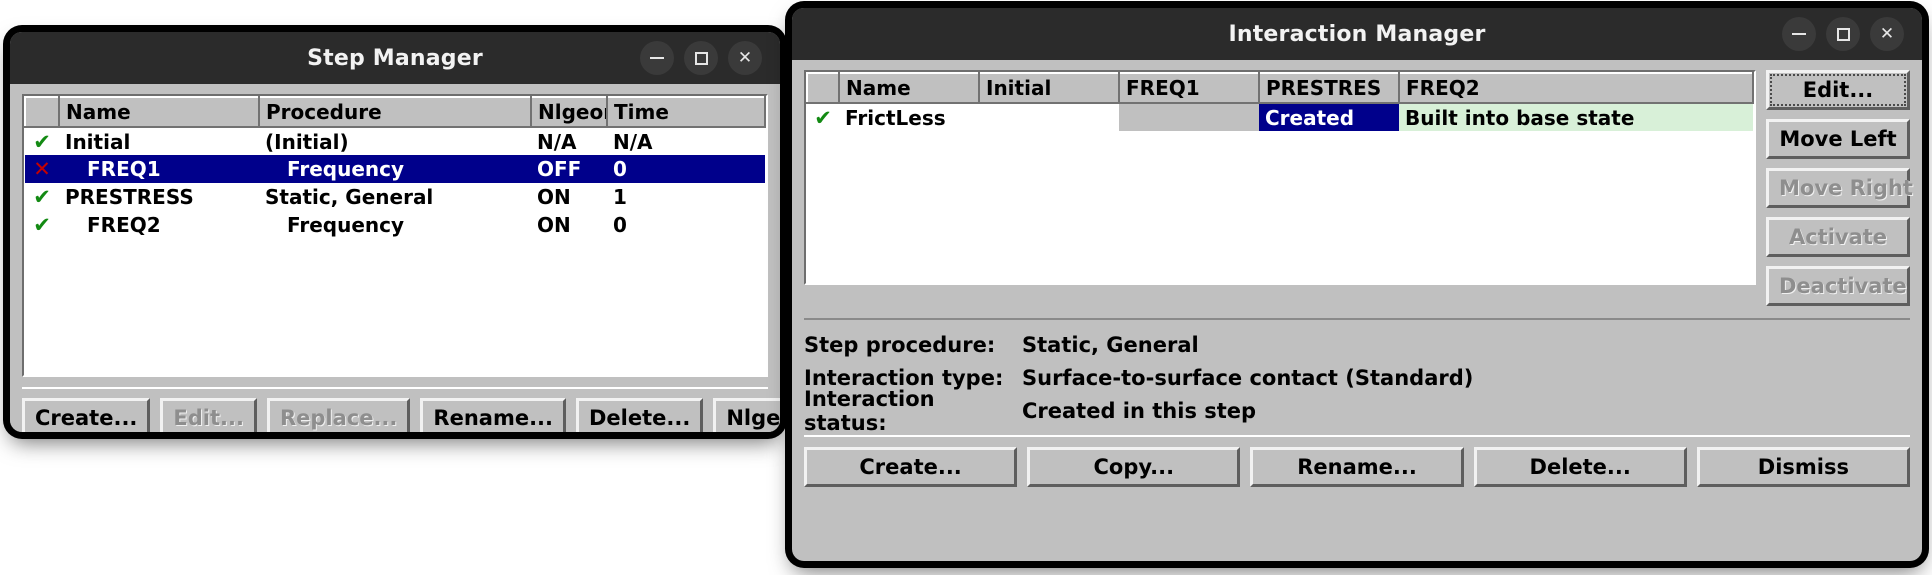 This screenshot has height=575, width=1932. Describe the element at coordinates (42, 112) in the screenshot. I see `step-col-status` at that location.